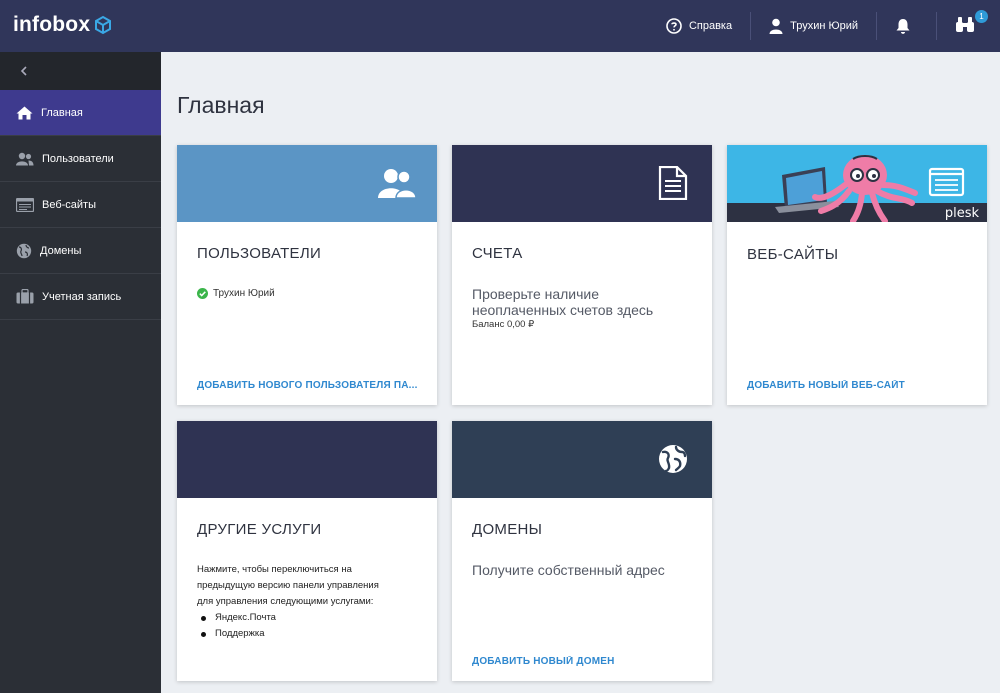 This screenshot has width=1000, height=693. Describe the element at coordinates (294, 634) in the screenshot. I see `list-item: Поддержка` at that location.